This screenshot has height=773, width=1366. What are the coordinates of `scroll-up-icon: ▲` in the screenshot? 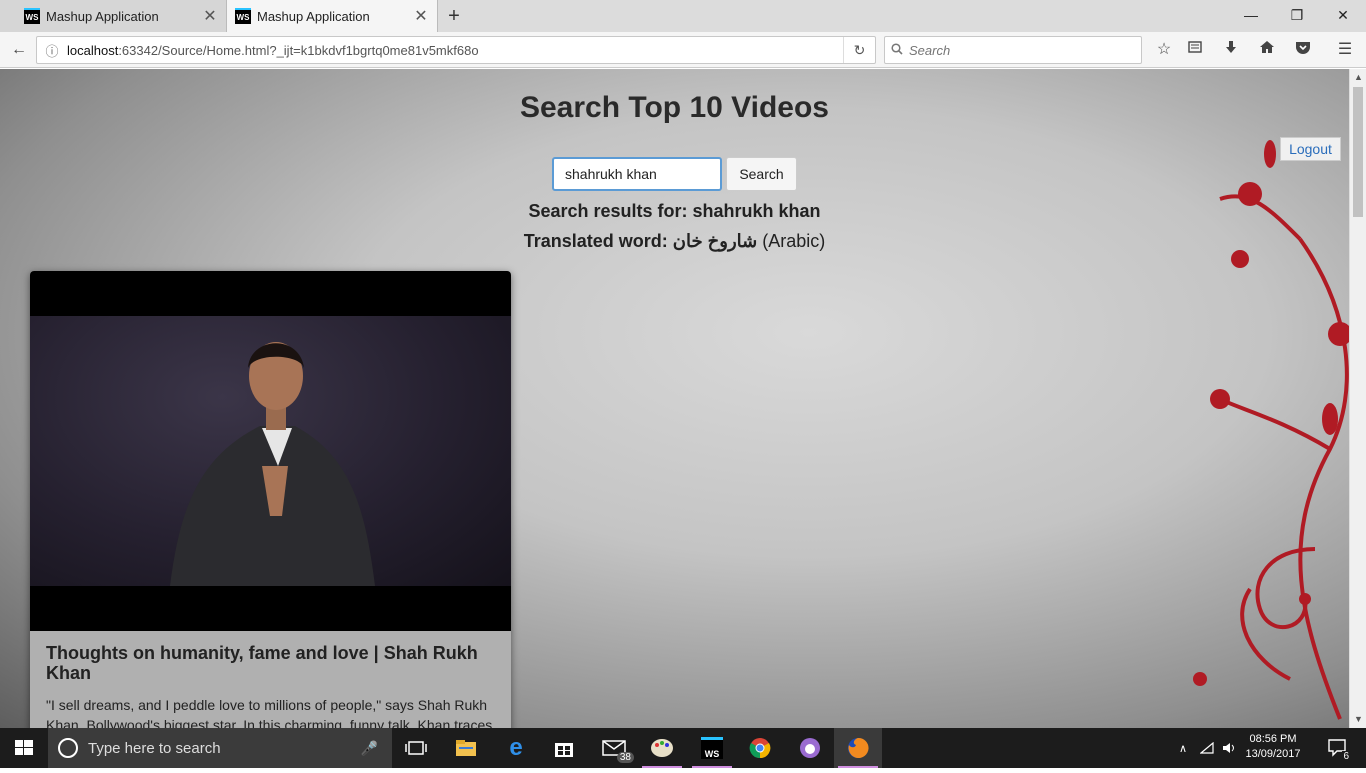 It's located at (1358, 77).